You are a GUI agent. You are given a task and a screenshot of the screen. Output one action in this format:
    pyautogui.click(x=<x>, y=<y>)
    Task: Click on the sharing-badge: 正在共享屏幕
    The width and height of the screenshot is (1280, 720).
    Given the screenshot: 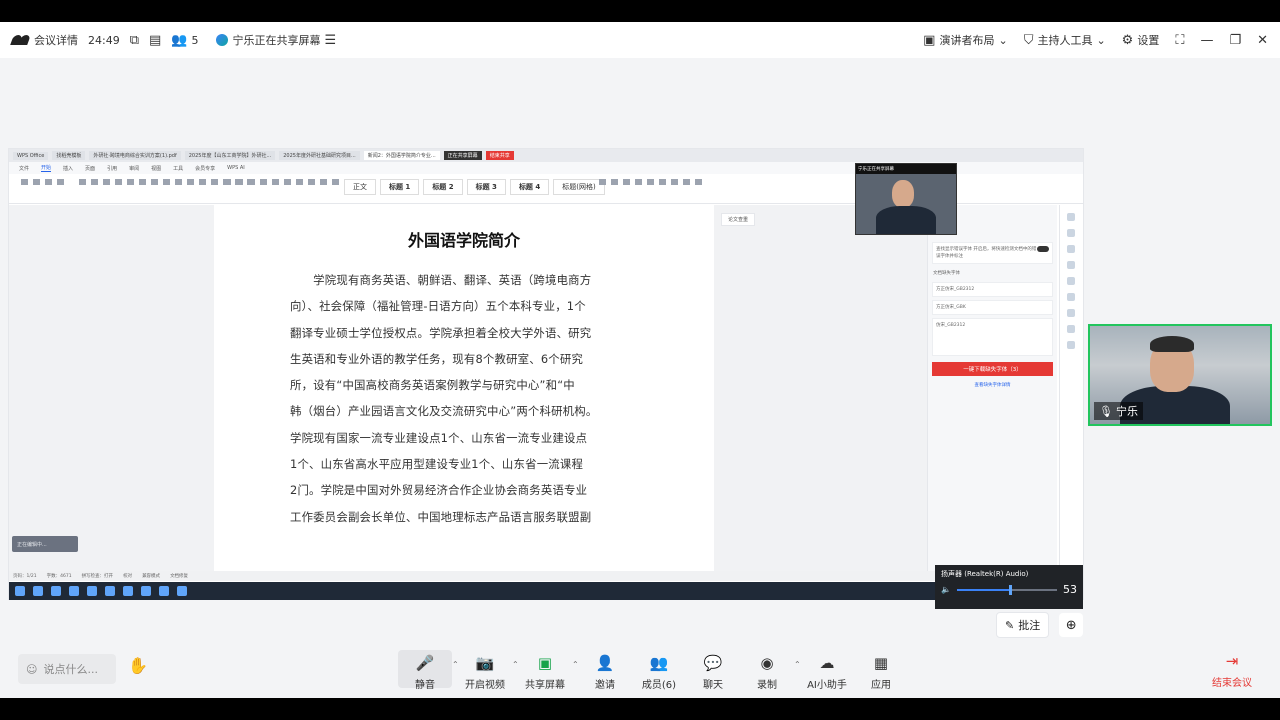 What is the action you would take?
    pyautogui.click(x=462, y=155)
    